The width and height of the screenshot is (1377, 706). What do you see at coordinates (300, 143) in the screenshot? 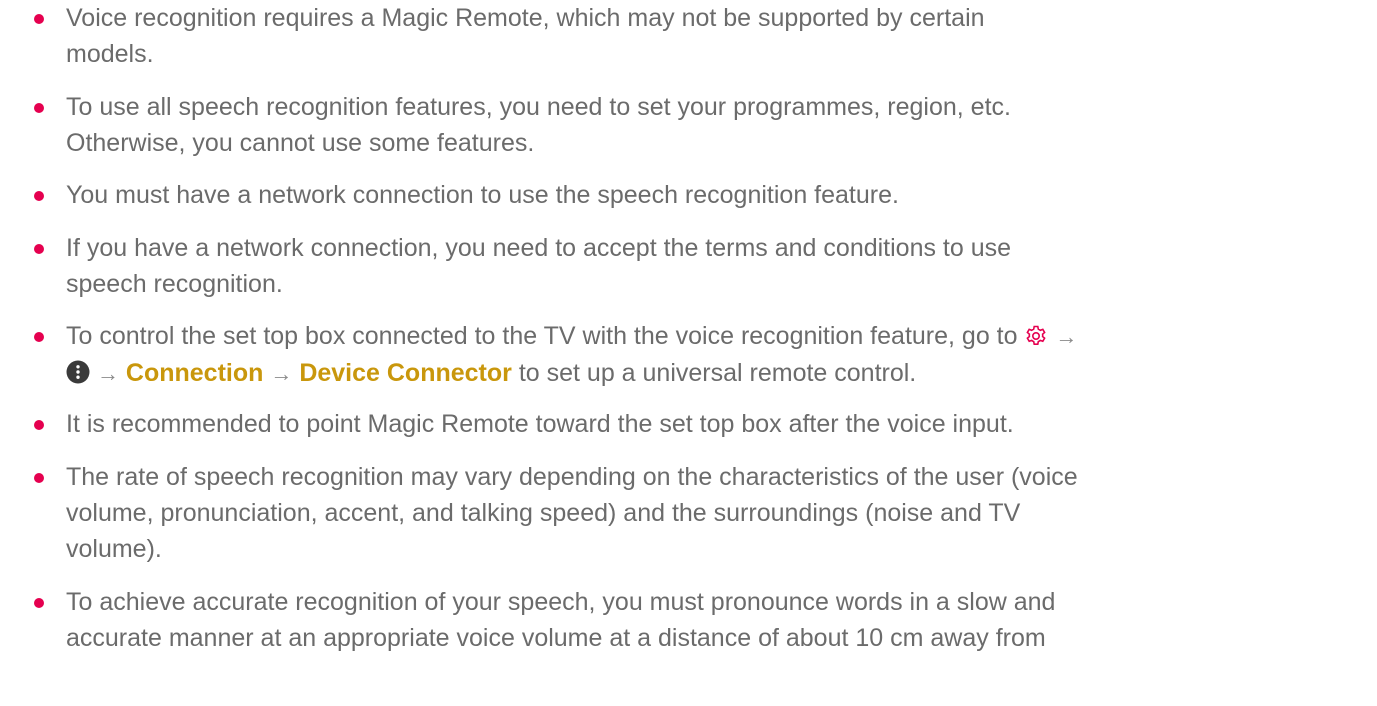
I see `note-line: Otherwise, you cannot use some features.` at bounding box center [300, 143].